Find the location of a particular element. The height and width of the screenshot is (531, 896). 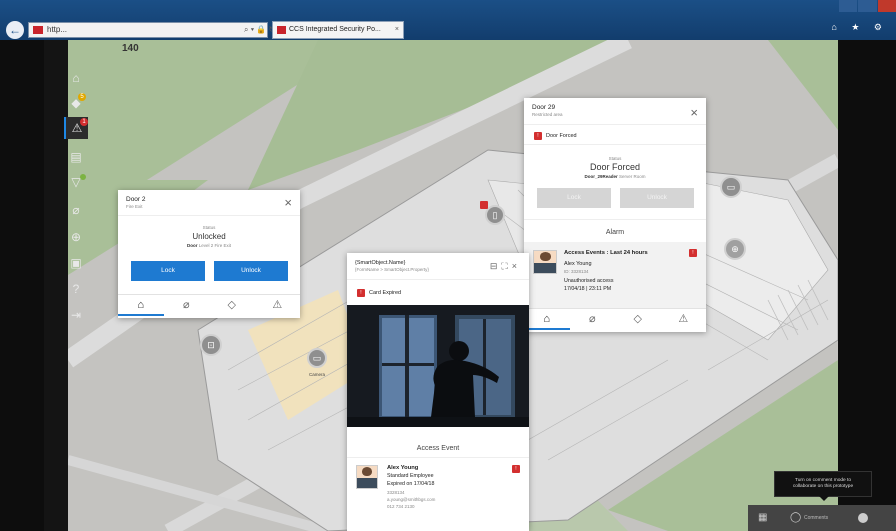

alarm-marker-badge is located at coordinates (484, 205).